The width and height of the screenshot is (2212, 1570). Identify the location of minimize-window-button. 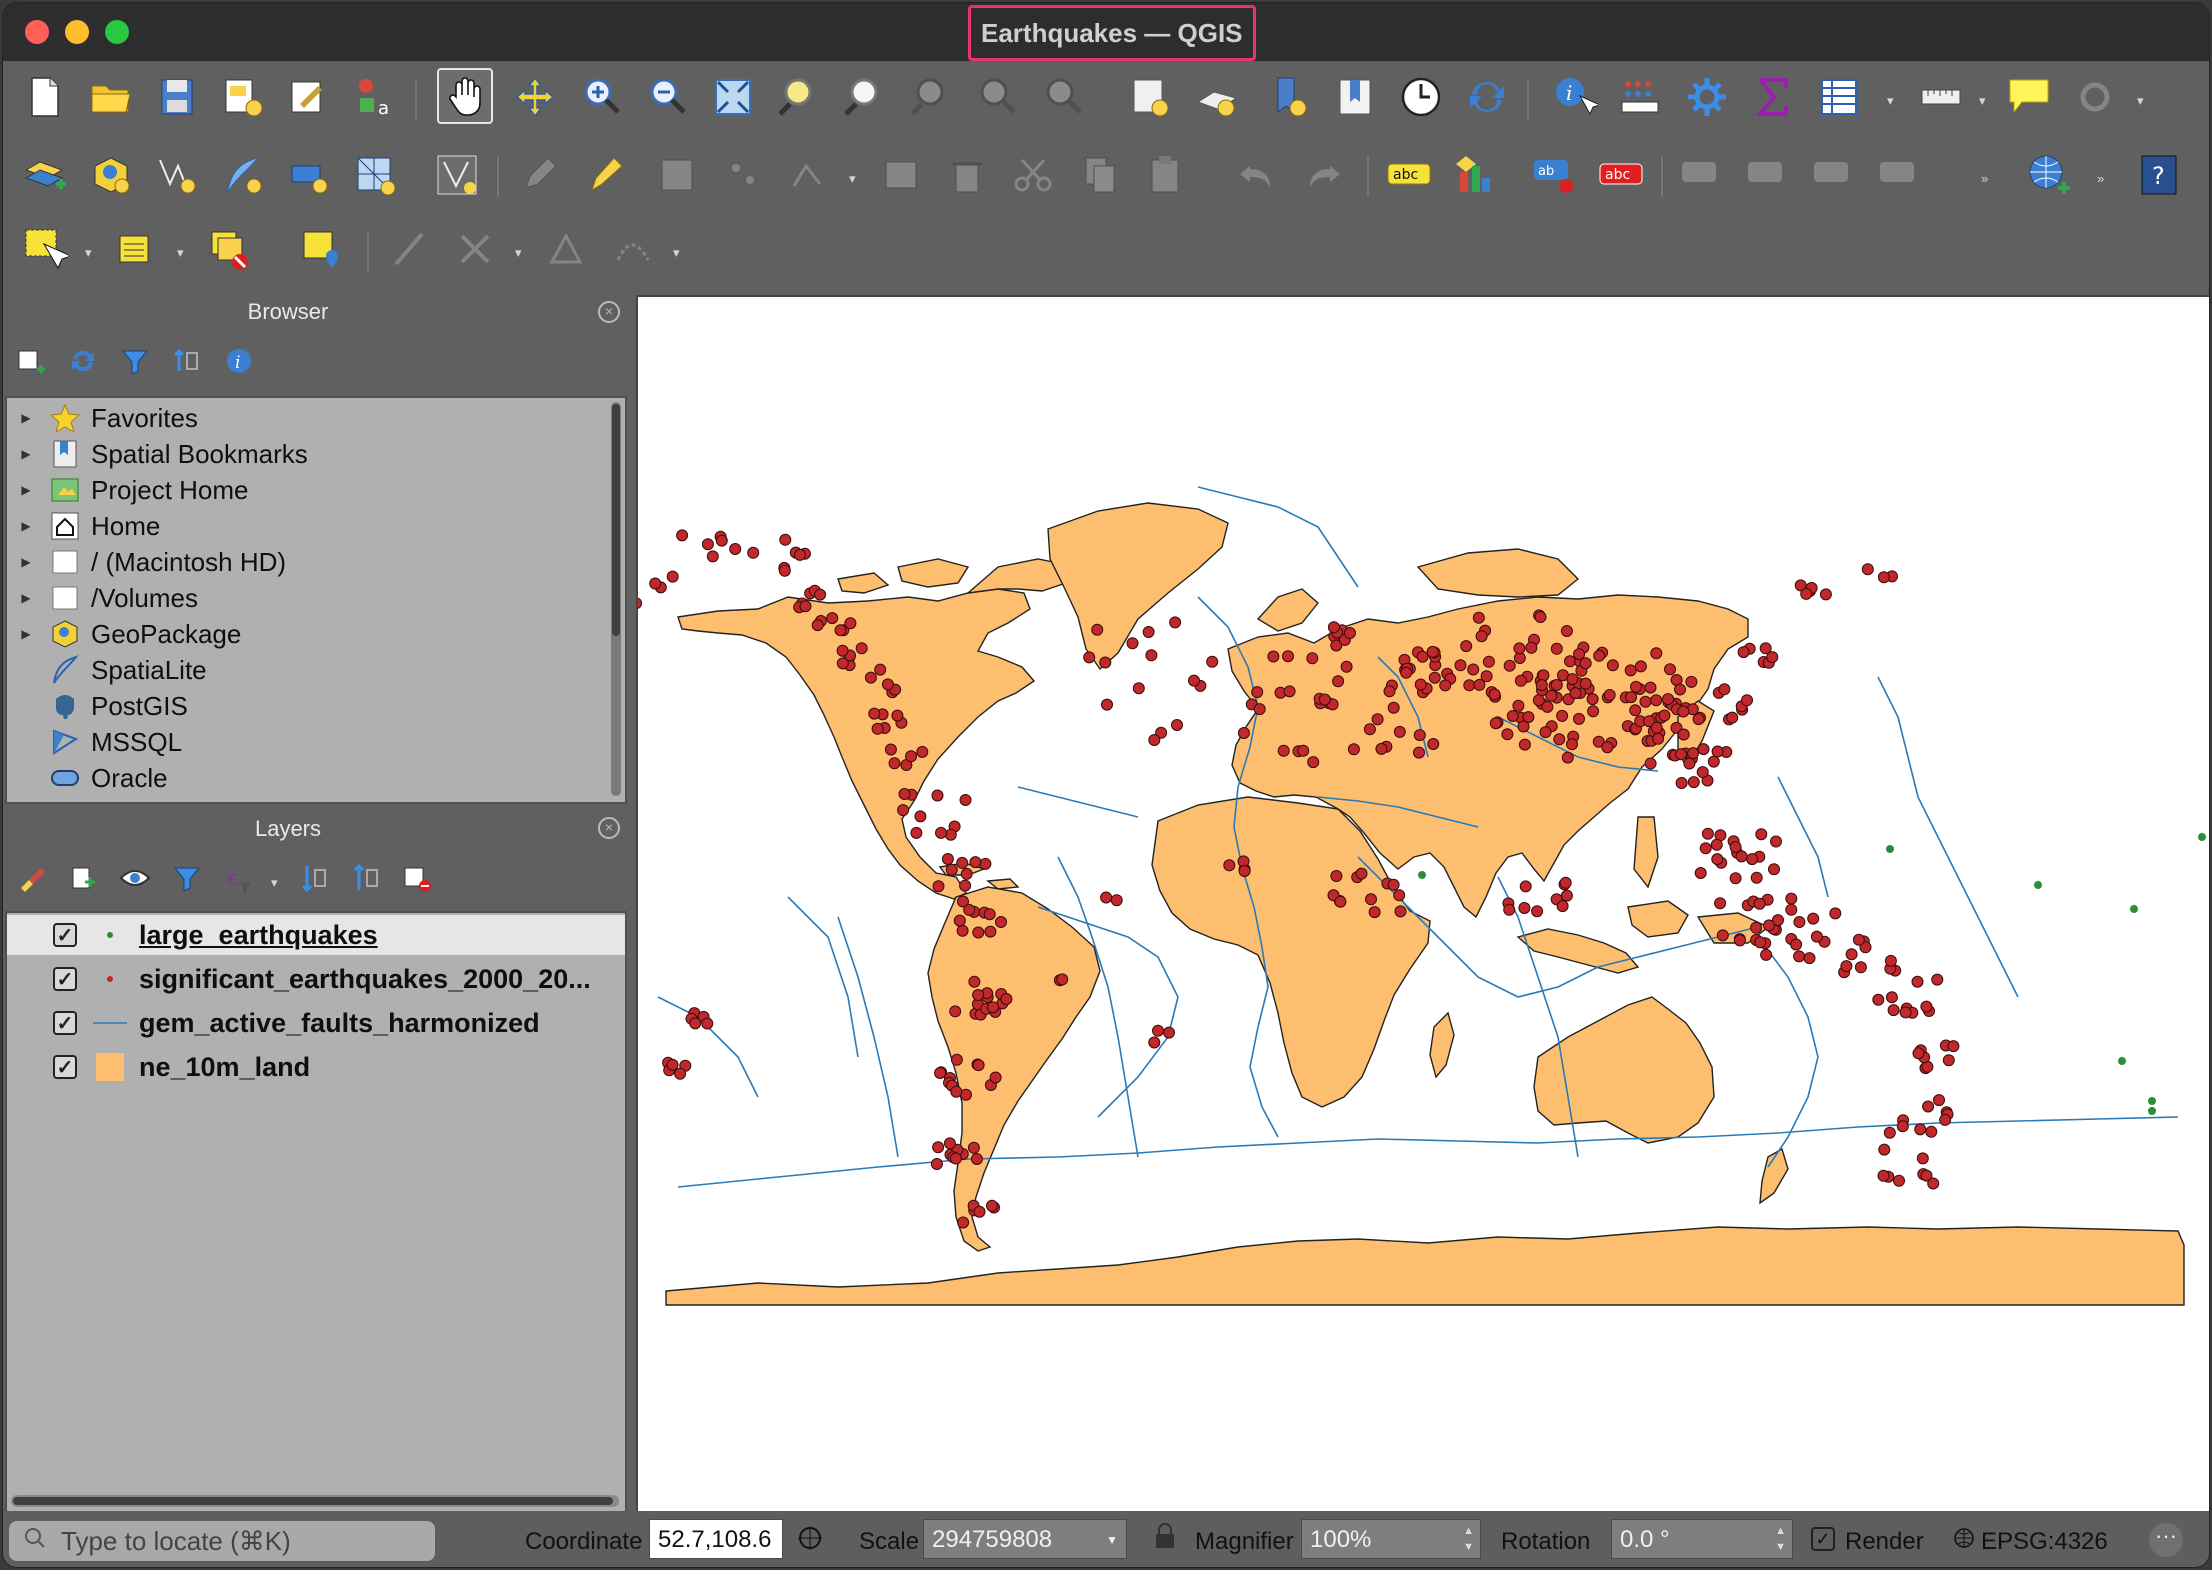
(77, 32).